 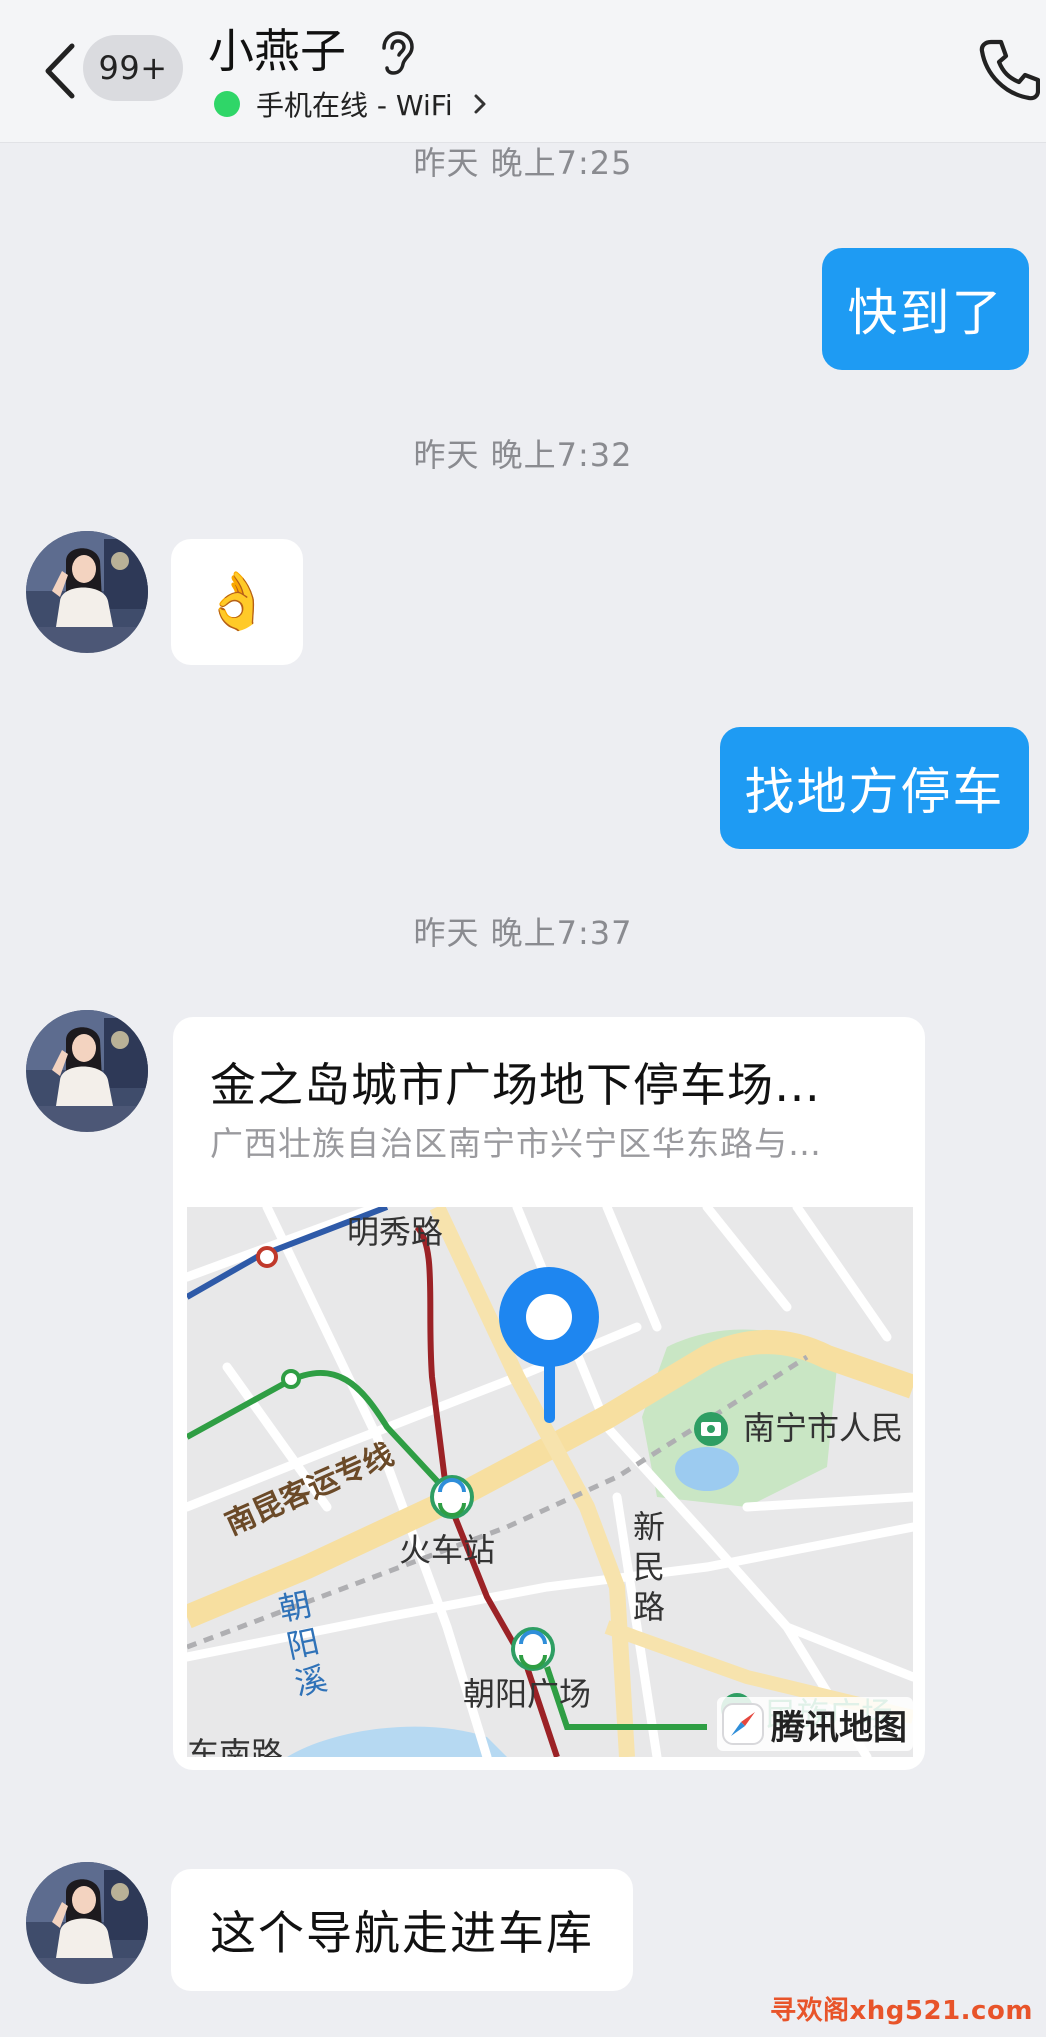 I want to click on watermark: 寻欢阁xhg521.com, so click(x=901, y=2011).